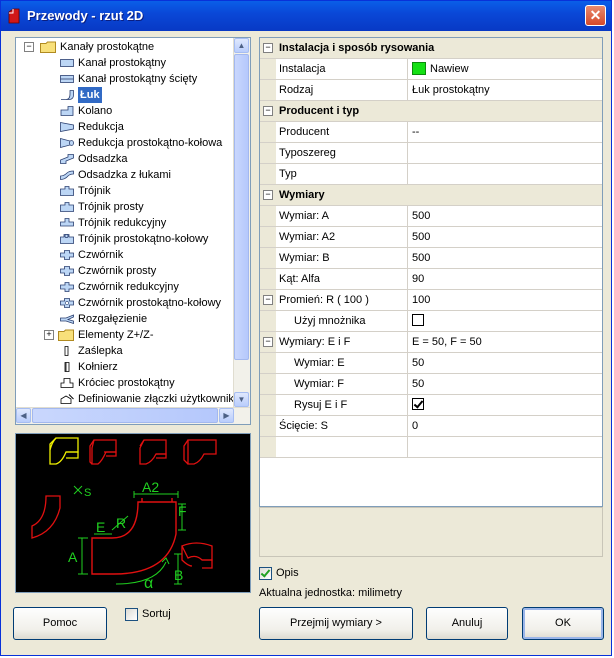 This screenshot has height=658, width=614. I want to click on property-row-promien: − Promień: R ( 100 ) 100, so click(431, 300).